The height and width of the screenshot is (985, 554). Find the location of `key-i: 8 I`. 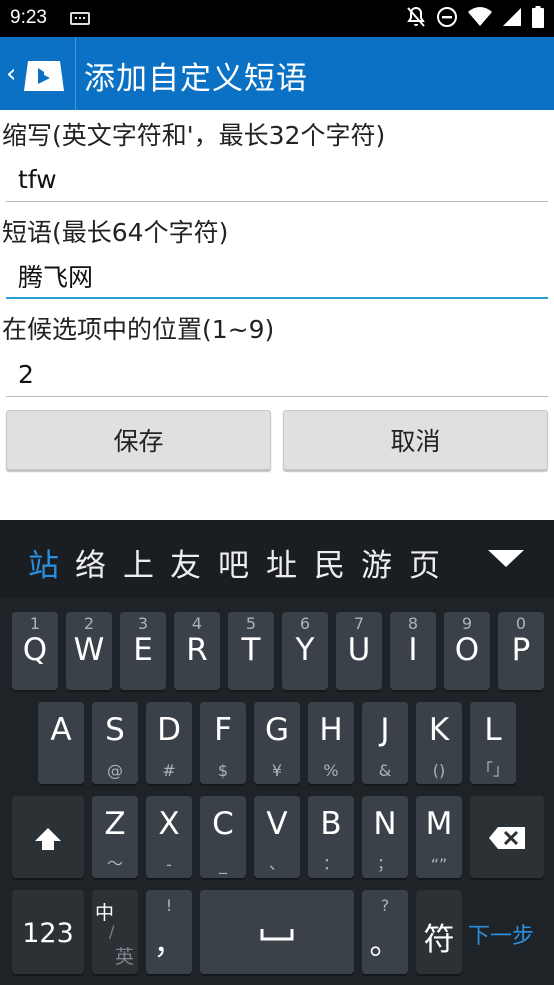

key-i: 8 I is located at coordinates (413, 651).